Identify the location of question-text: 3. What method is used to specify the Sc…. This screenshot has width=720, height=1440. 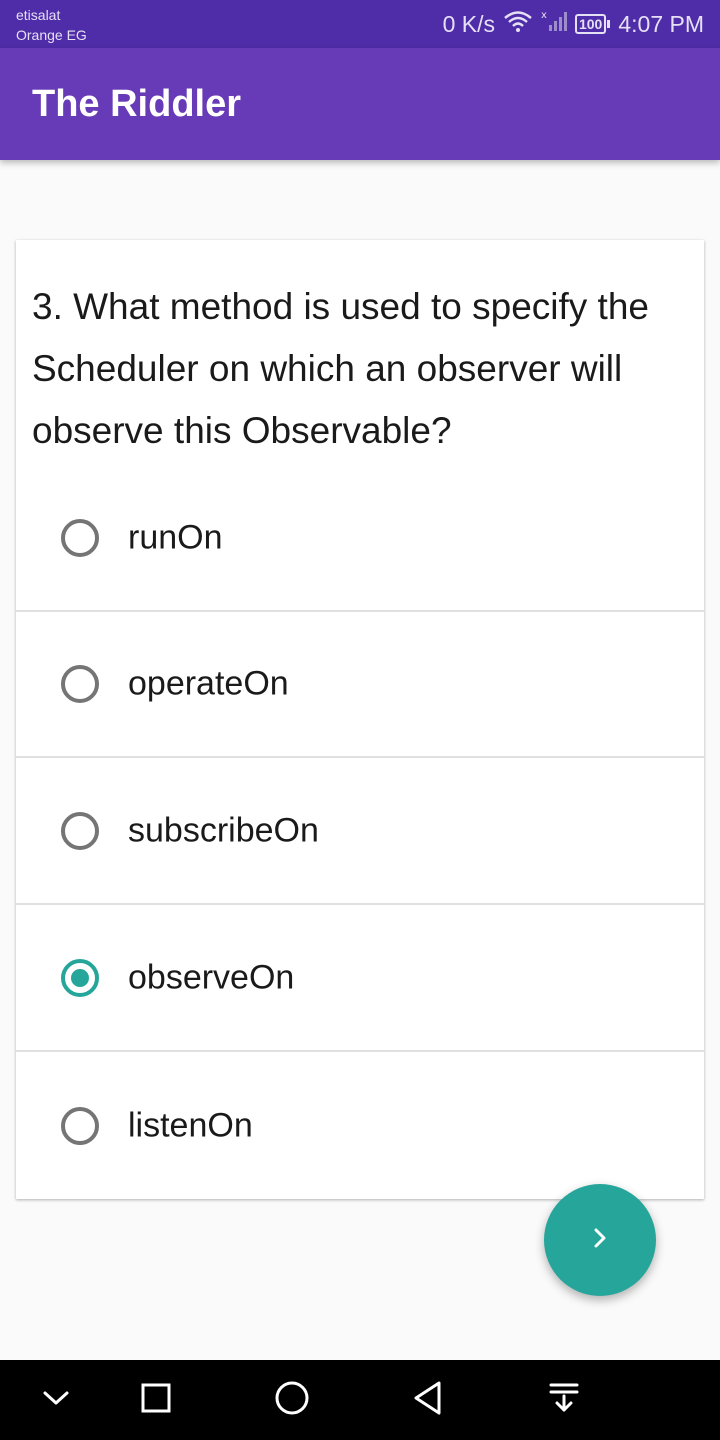
(340, 368).